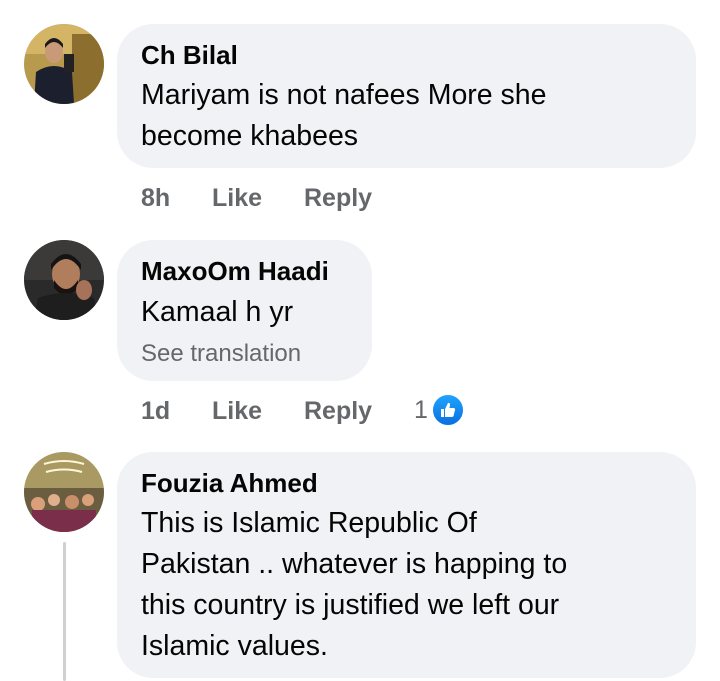  Describe the element at coordinates (447, 410) in the screenshot. I see `thumbs-up-icon` at that location.